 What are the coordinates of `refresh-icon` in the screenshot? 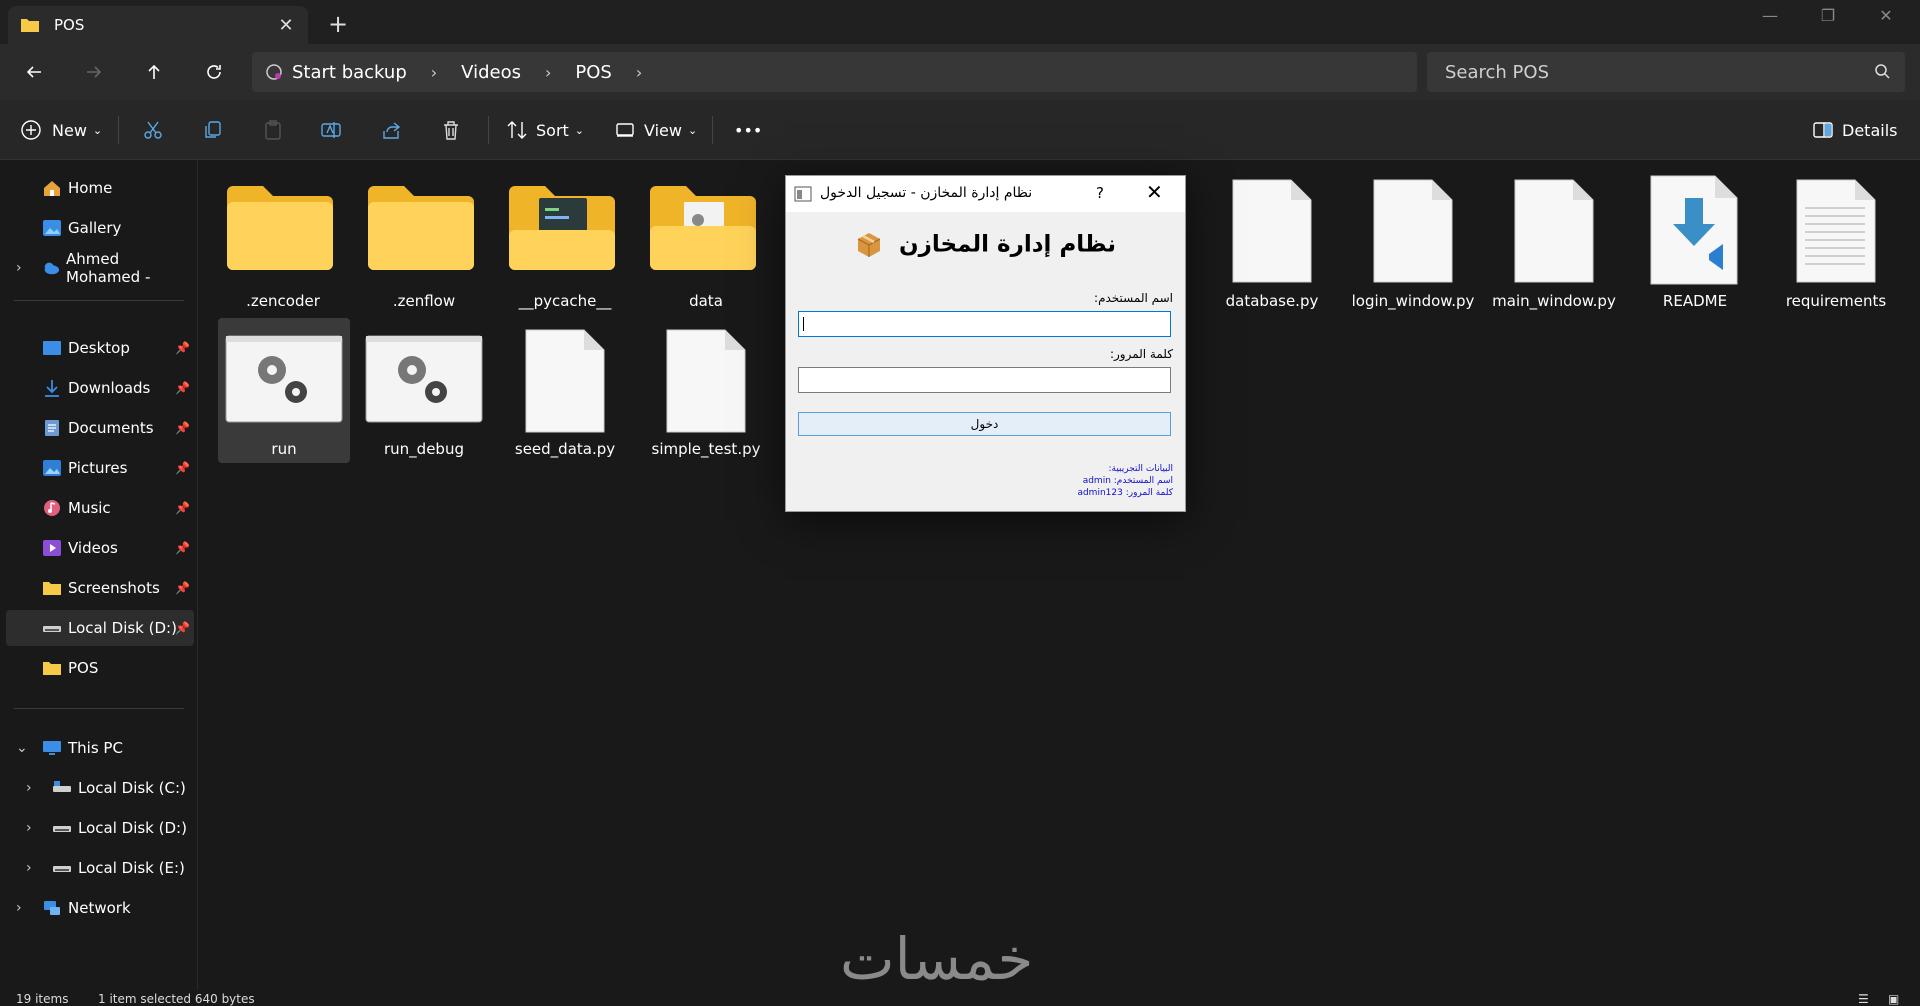 It's located at (214, 72).